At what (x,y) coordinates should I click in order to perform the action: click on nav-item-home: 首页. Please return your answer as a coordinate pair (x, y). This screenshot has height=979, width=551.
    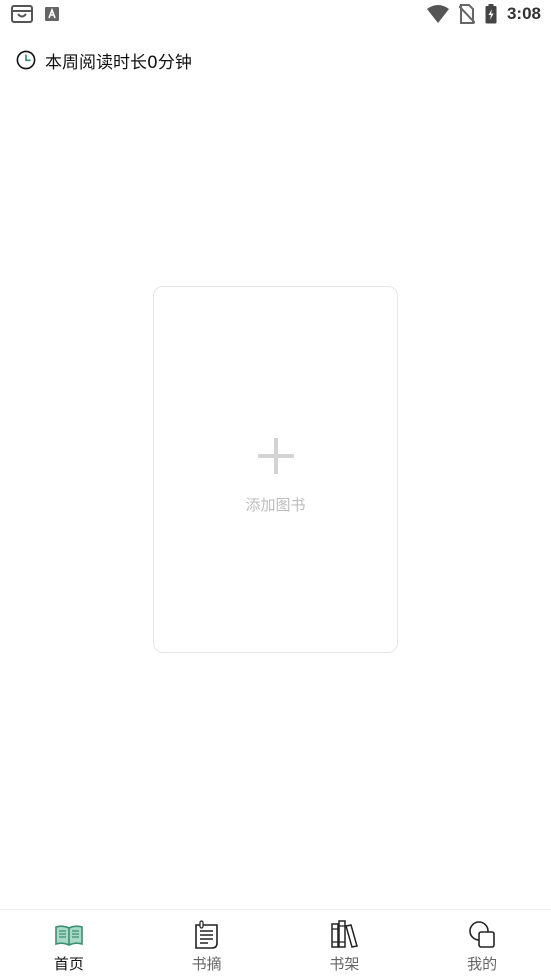
    Looking at the image, I should click on (69, 944).